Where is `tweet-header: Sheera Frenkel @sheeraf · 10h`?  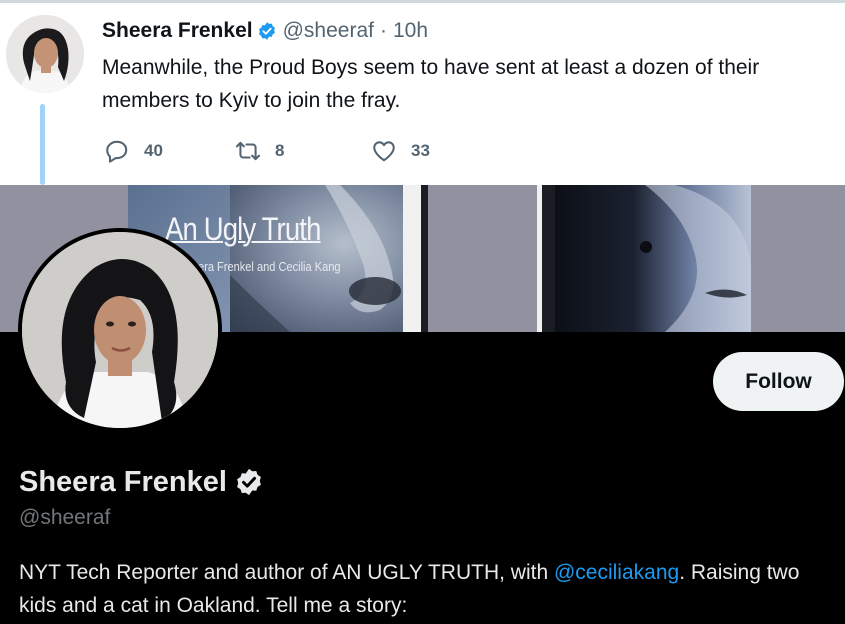
tweet-header: Sheera Frenkel @sheeraf · 10h is located at coordinates (265, 31).